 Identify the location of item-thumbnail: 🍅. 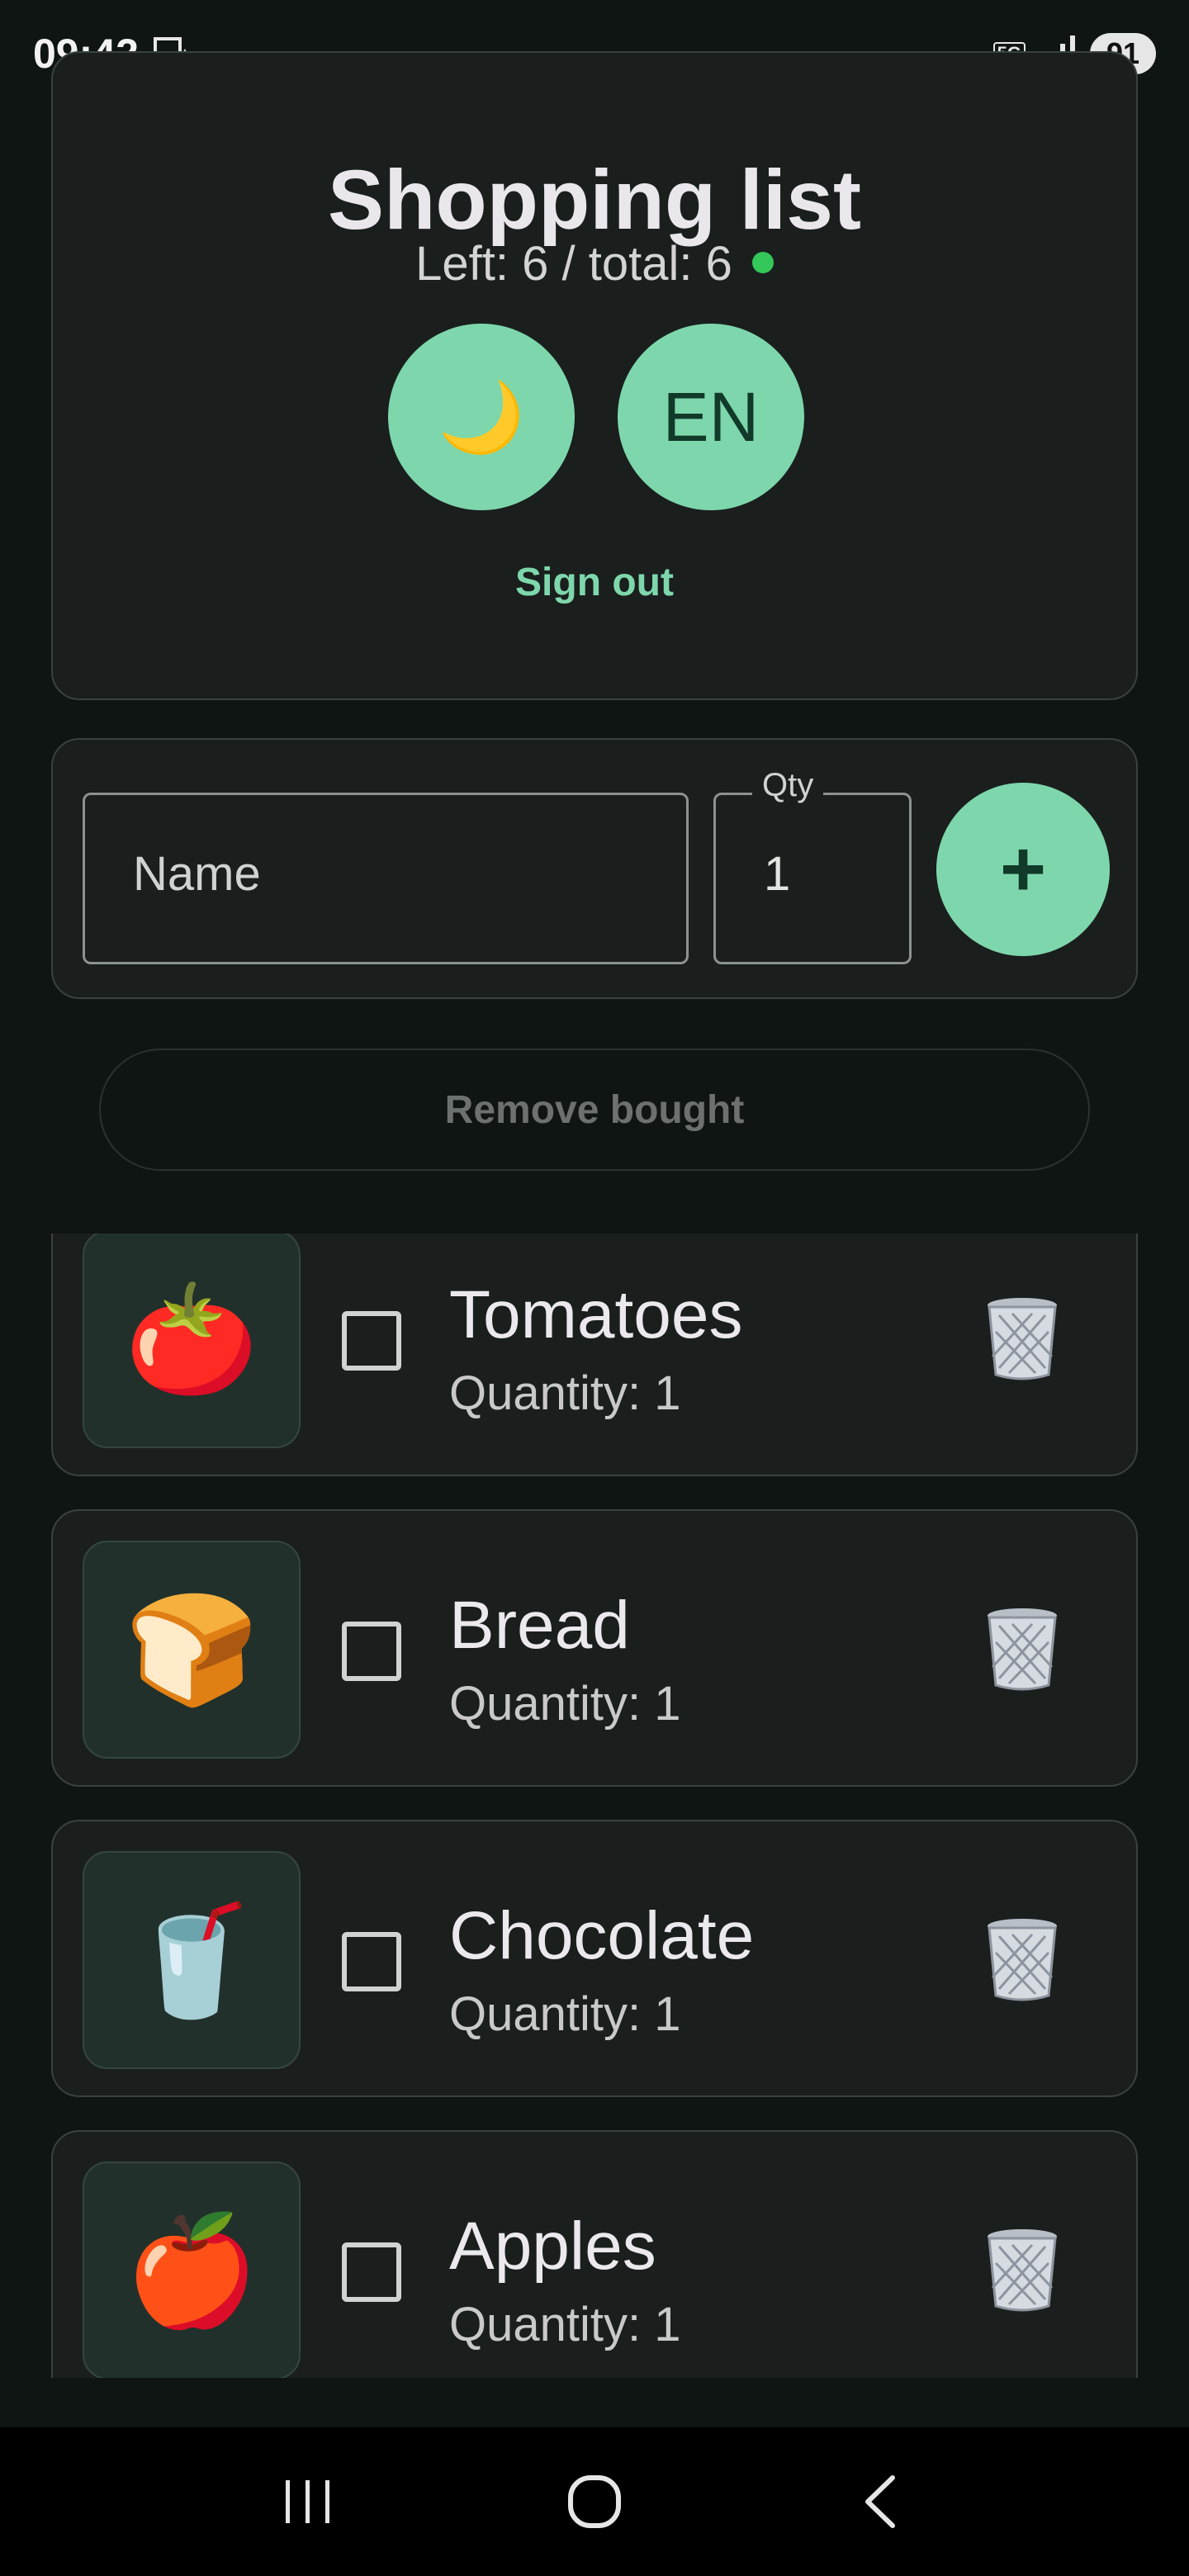
(192, 1341).